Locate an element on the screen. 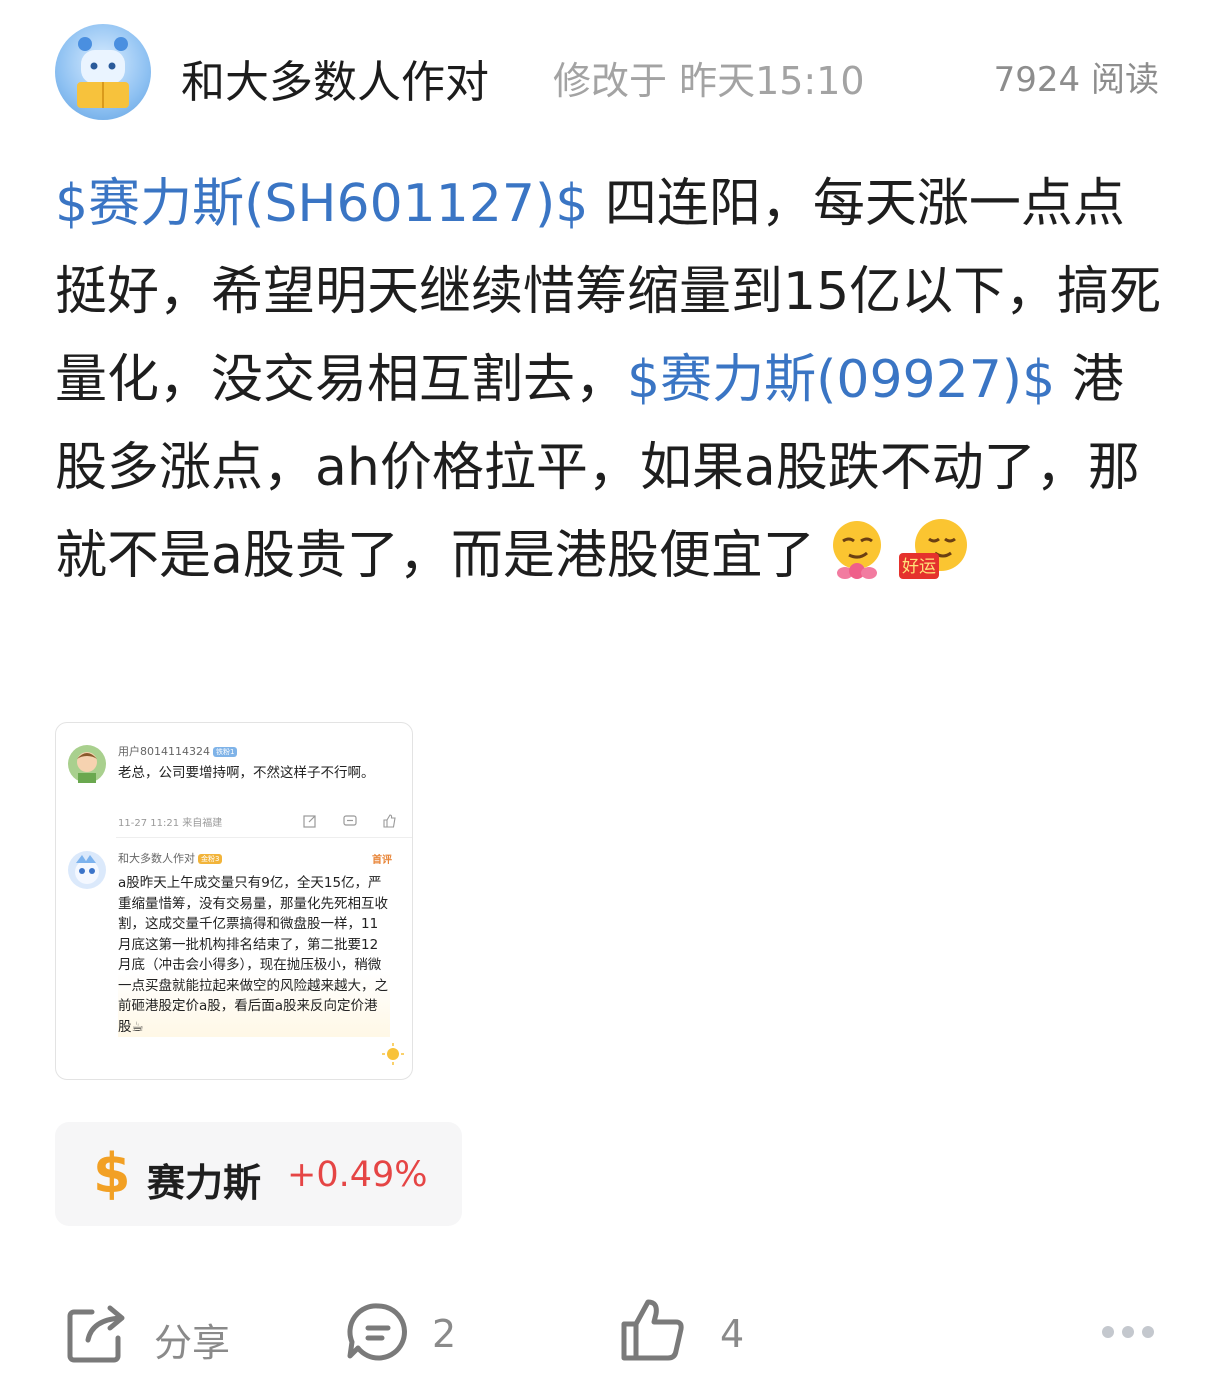  modified-time: 修改于 昨天15:10 is located at coordinates (709, 81).